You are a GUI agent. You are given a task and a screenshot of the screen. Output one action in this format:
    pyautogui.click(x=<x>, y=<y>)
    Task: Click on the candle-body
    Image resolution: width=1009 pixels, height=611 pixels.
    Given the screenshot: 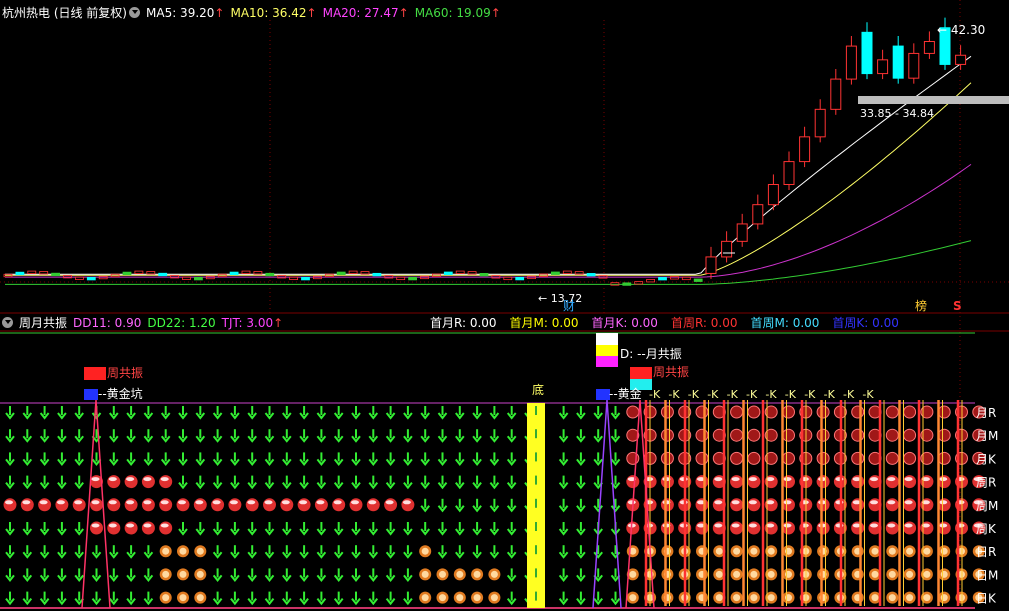 What is the action you would take?
    pyautogui.click(x=727, y=249)
    